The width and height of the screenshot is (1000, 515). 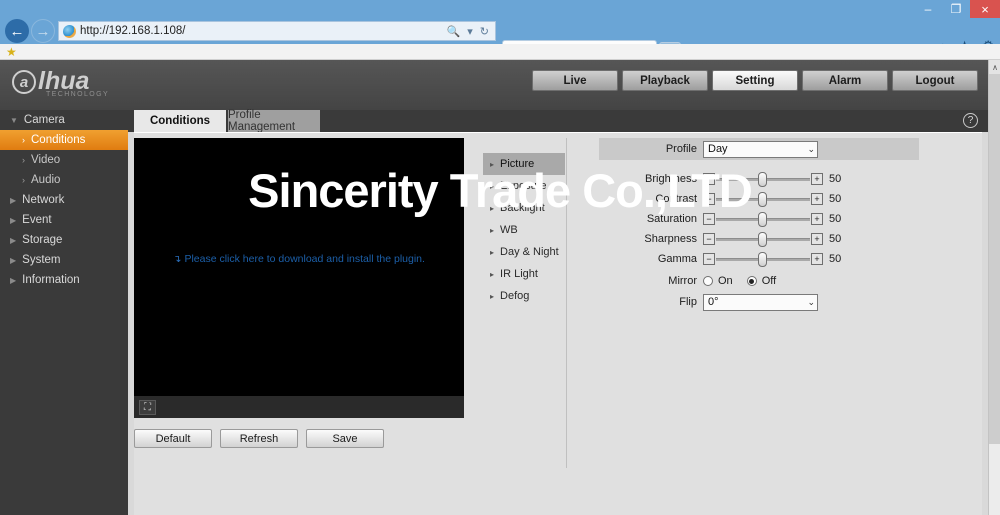 What do you see at coordinates (345, 438) in the screenshot?
I see `save-button: Save` at bounding box center [345, 438].